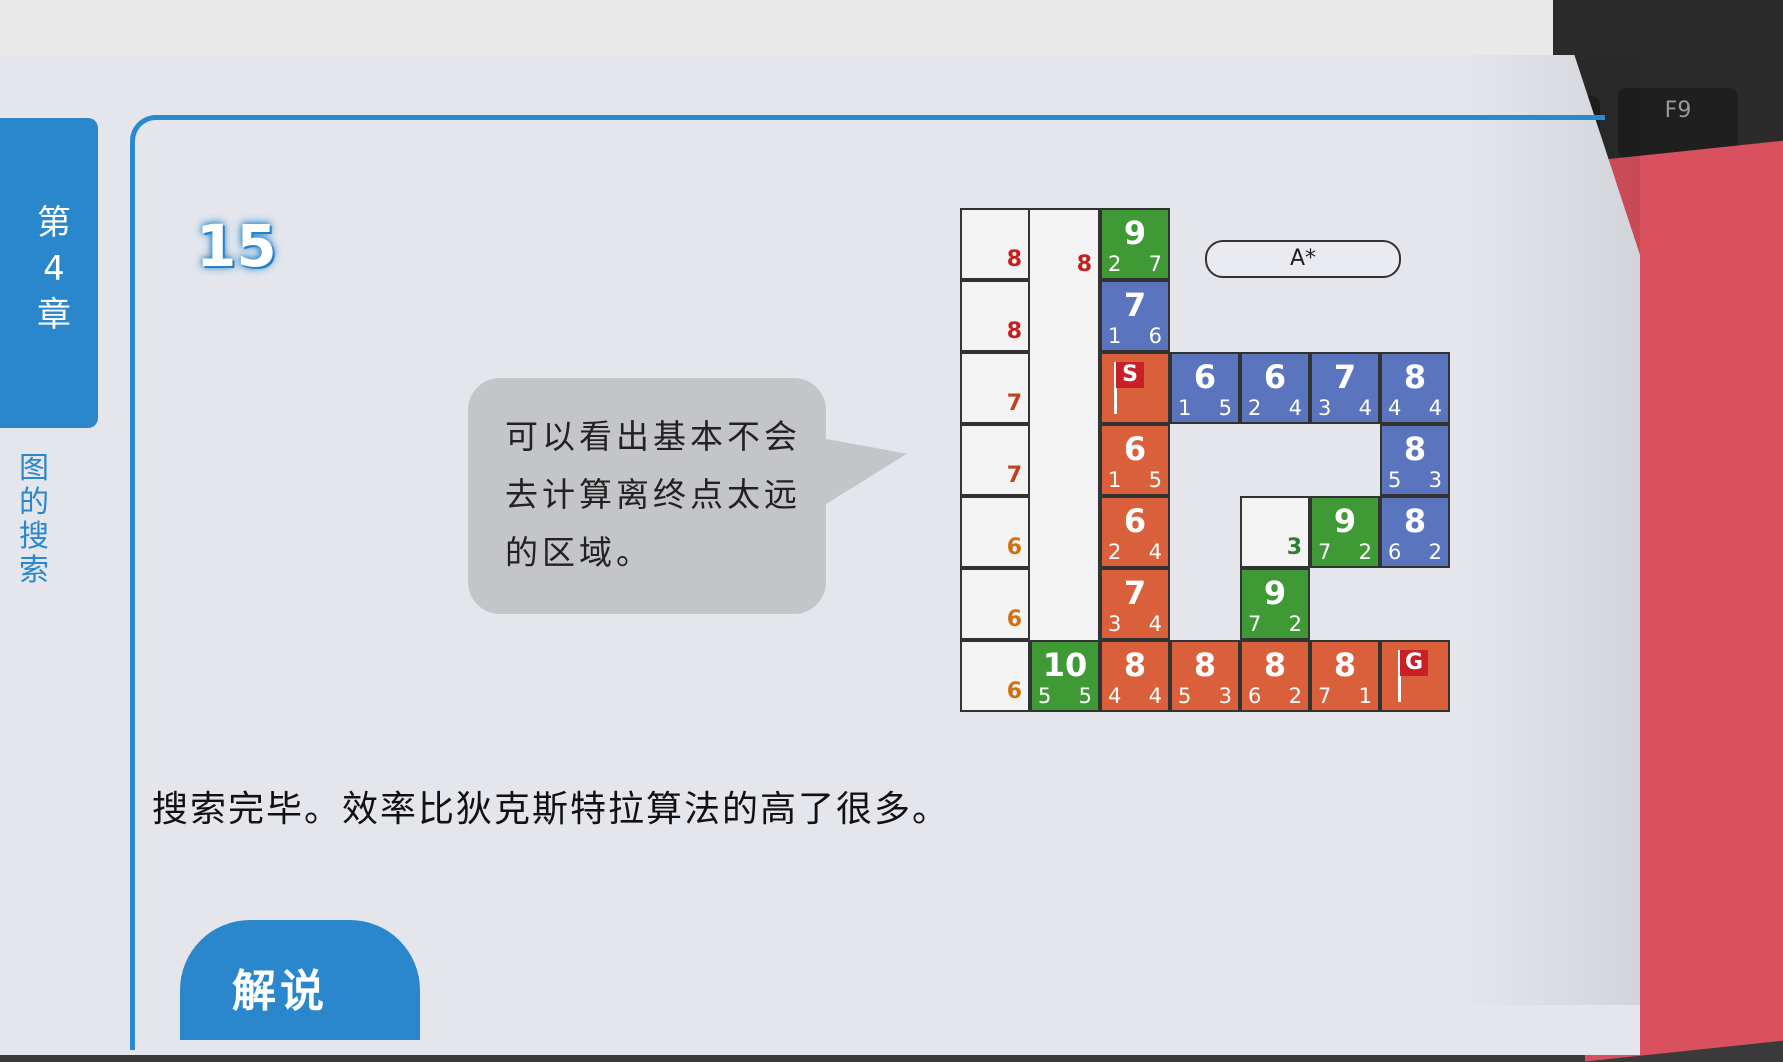 The width and height of the screenshot is (1783, 1062). I want to click on grid-tile: 10 5 5, so click(1065, 676).